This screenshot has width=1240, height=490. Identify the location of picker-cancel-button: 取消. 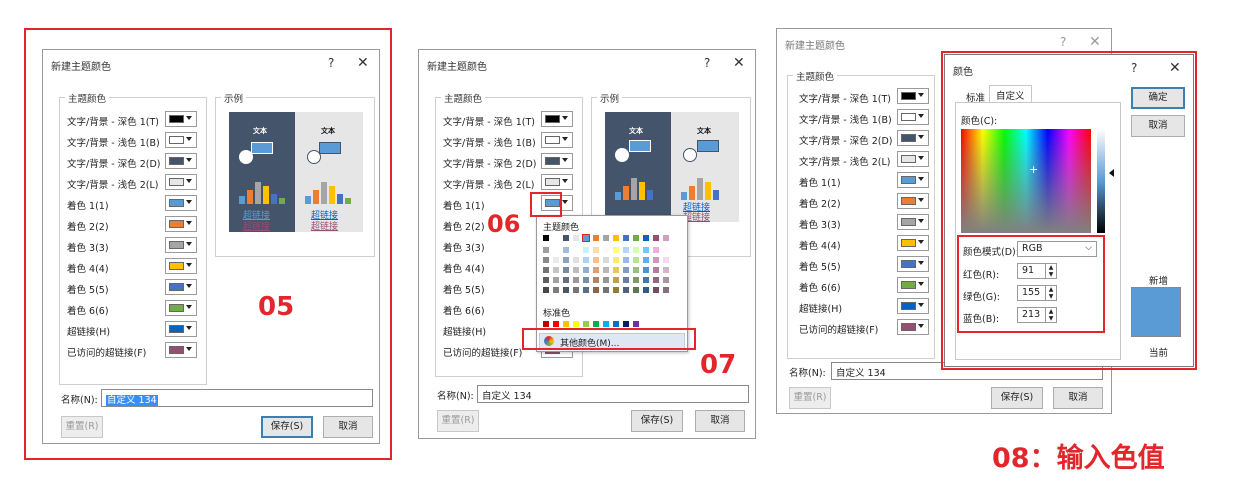
(1158, 126).